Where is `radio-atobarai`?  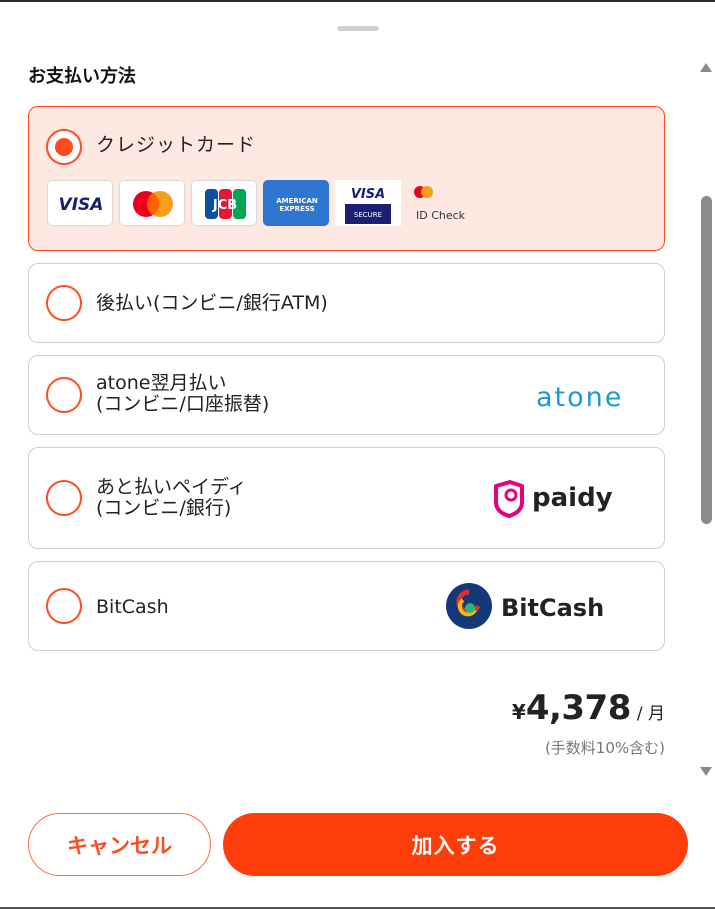
radio-atobarai is located at coordinates (64, 303).